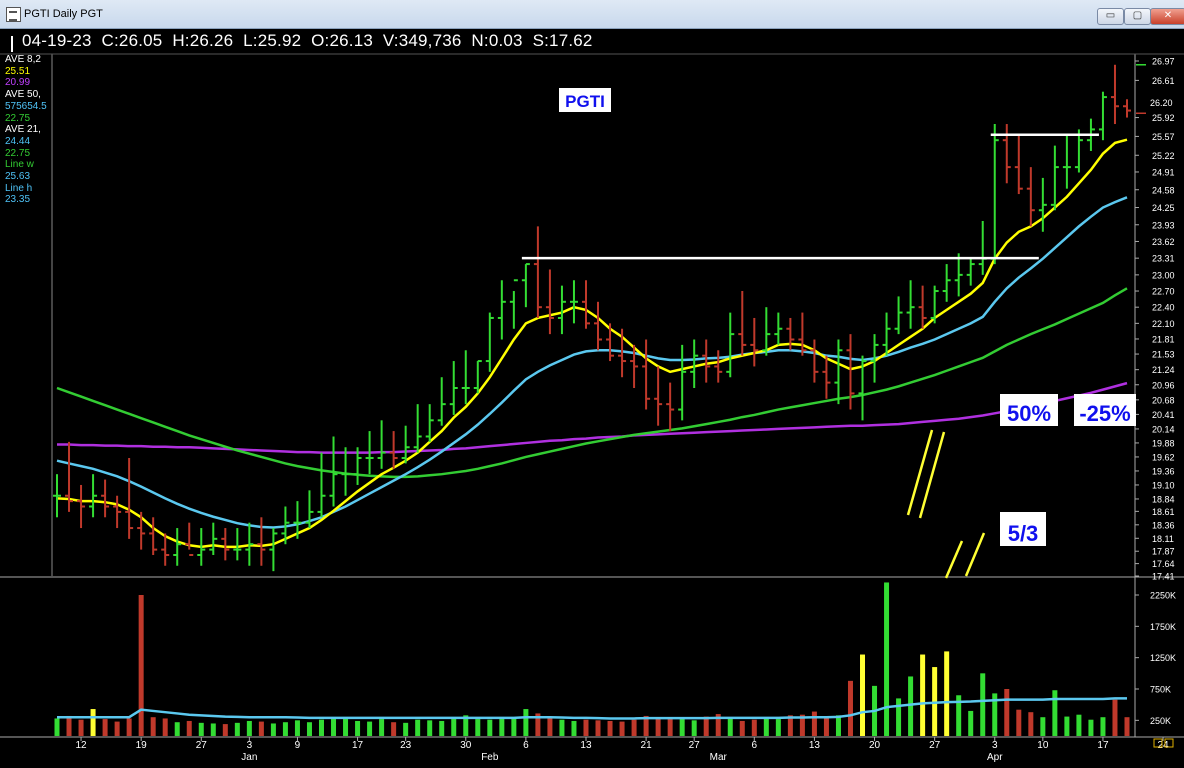 Image resolution: width=1184 pixels, height=768 pixels. Describe the element at coordinates (1163, 400) in the screenshot. I see `price-tick-label: 20.68` at that location.